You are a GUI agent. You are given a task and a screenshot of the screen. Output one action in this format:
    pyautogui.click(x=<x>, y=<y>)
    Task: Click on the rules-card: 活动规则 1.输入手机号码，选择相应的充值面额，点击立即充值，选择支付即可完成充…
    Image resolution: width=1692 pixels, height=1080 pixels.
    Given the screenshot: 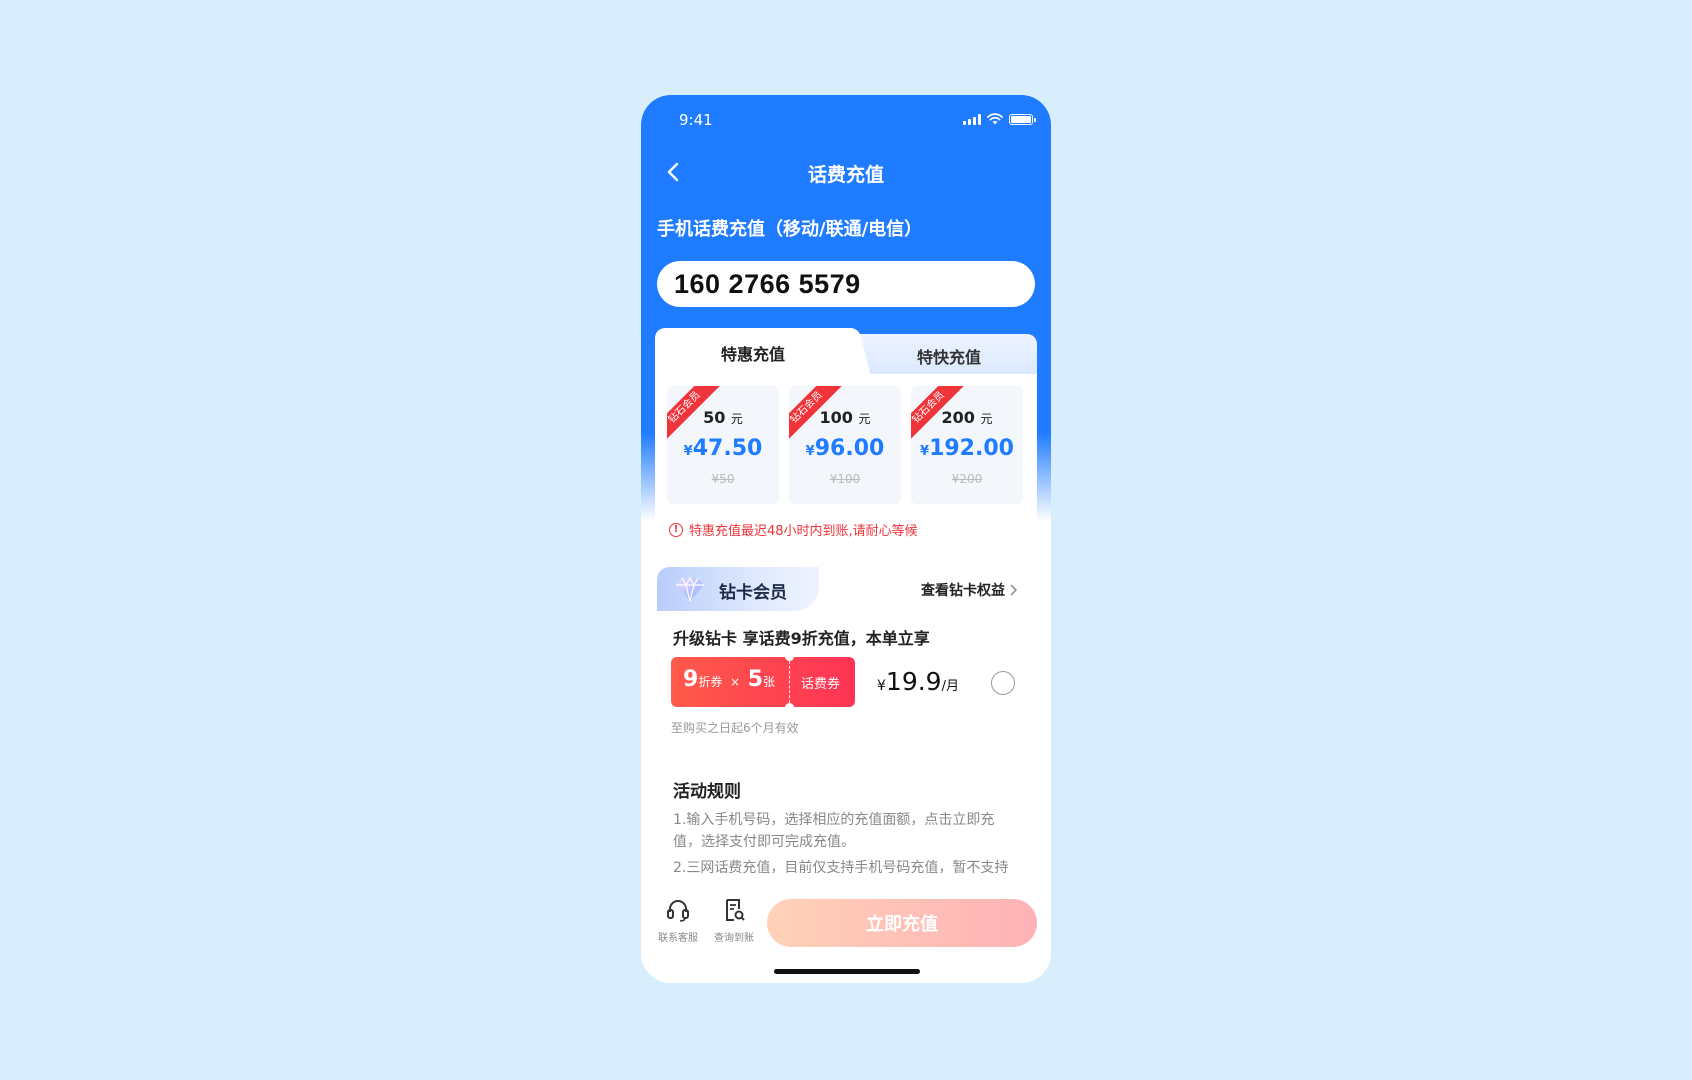 What is the action you would take?
    pyautogui.click(x=846, y=828)
    